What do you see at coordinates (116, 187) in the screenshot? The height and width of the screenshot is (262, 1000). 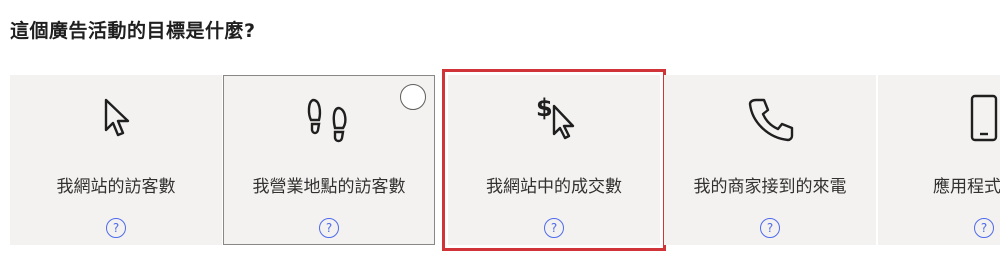 I see `goal-card-label: 我網站的訪客數` at bounding box center [116, 187].